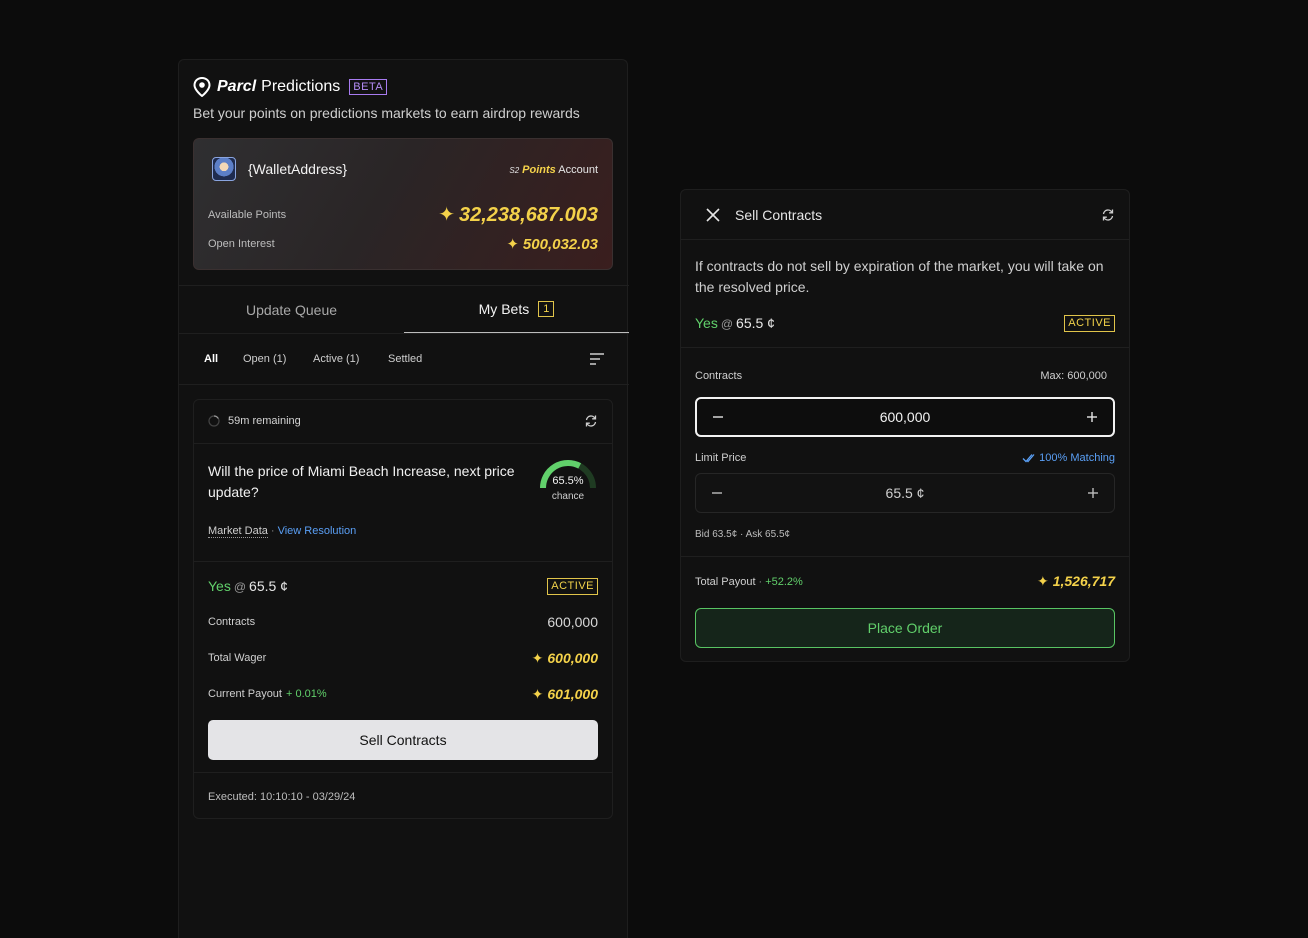 The image size is (1308, 938). I want to click on contracts-stepper: 600,000, so click(905, 417).